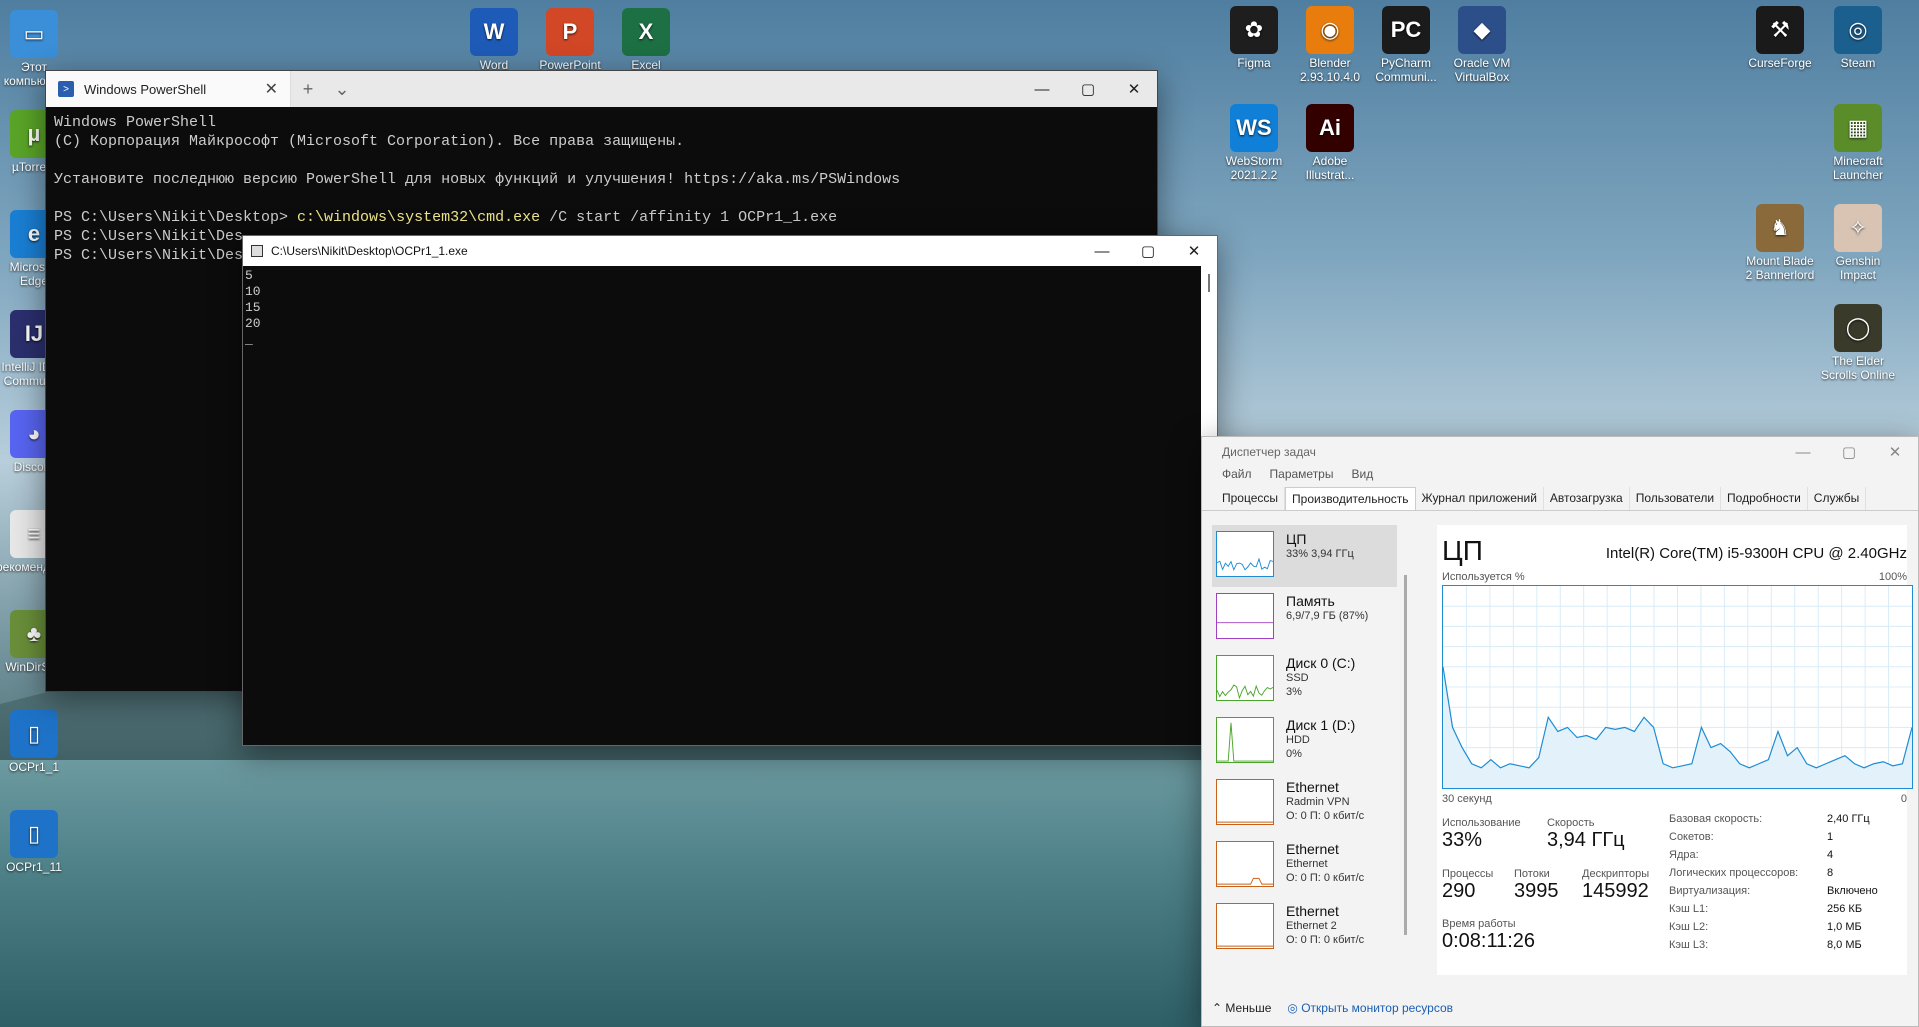 This screenshot has width=1919, height=1027. What do you see at coordinates (1310, 601) in the screenshot?
I see `resource-name: Память` at bounding box center [1310, 601].